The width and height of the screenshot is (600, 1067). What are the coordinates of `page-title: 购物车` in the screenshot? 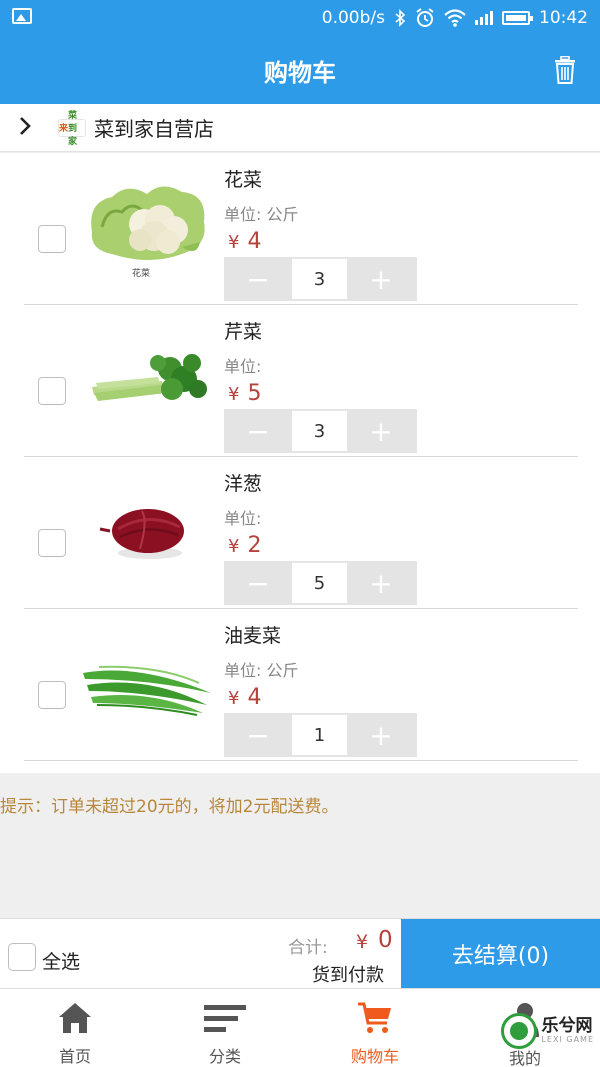 It's located at (300, 72).